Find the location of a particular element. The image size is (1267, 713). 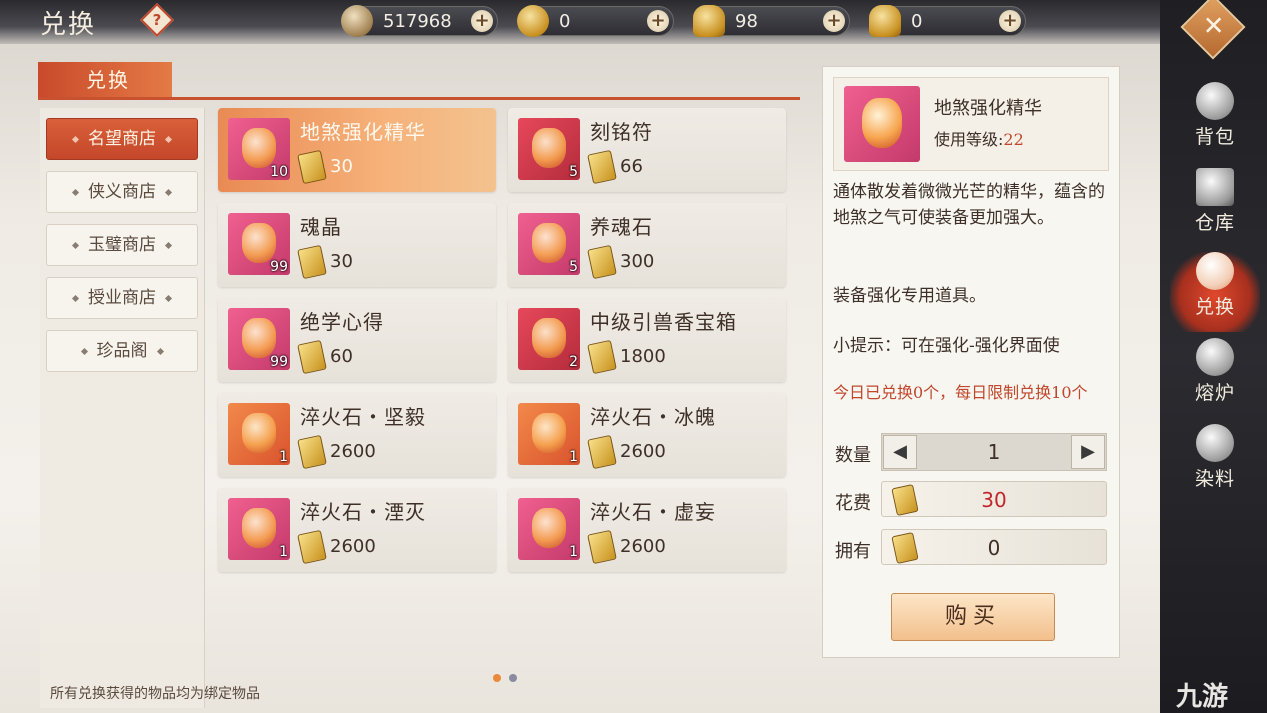

shop-item: 99 魂晶 30 is located at coordinates (357, 245).